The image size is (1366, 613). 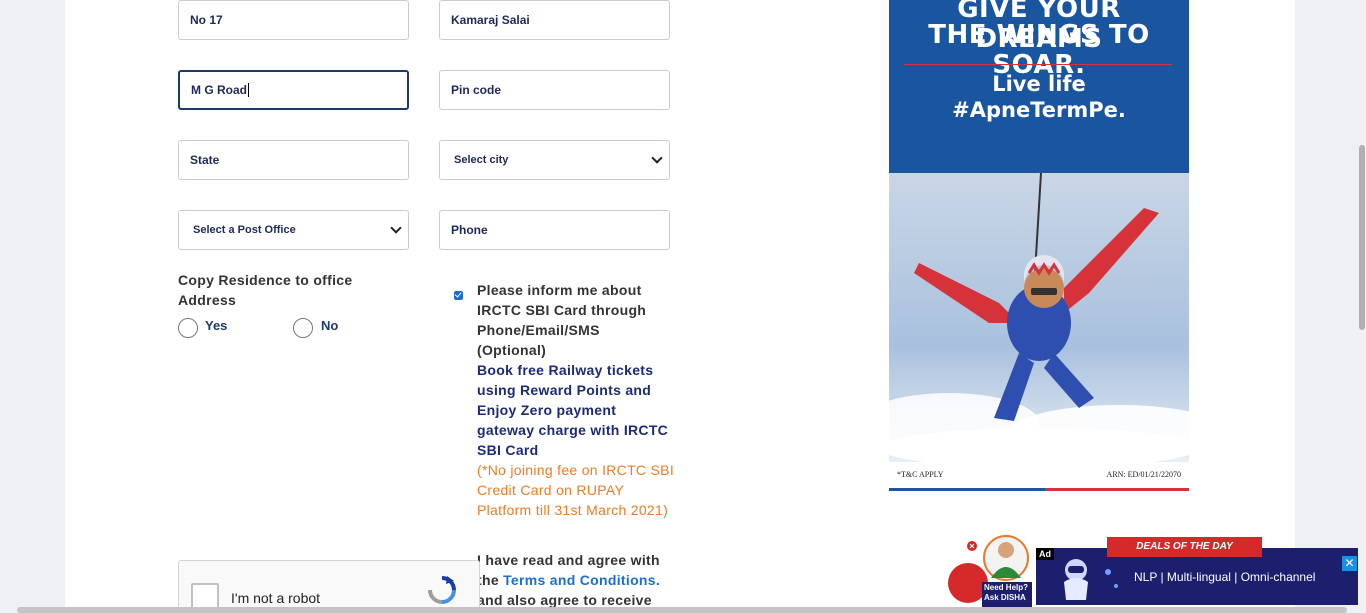 I want to click on ad-tc: *T&C APPLY, so click(x=920, y=474).